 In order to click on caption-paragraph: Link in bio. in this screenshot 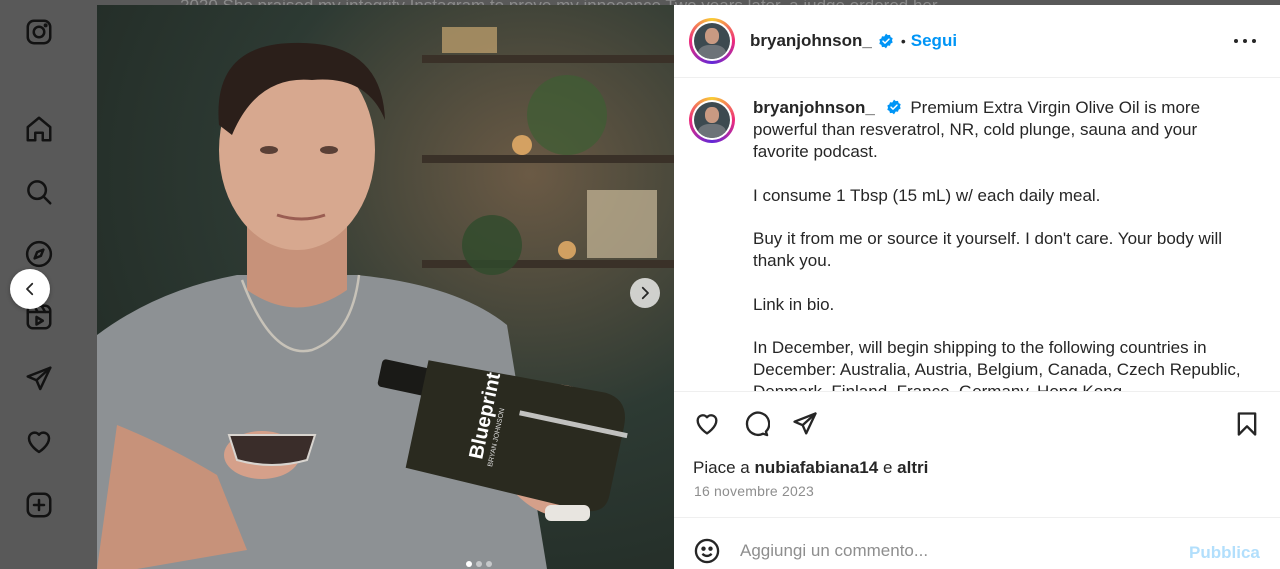, I will do `click(794, 304)`.